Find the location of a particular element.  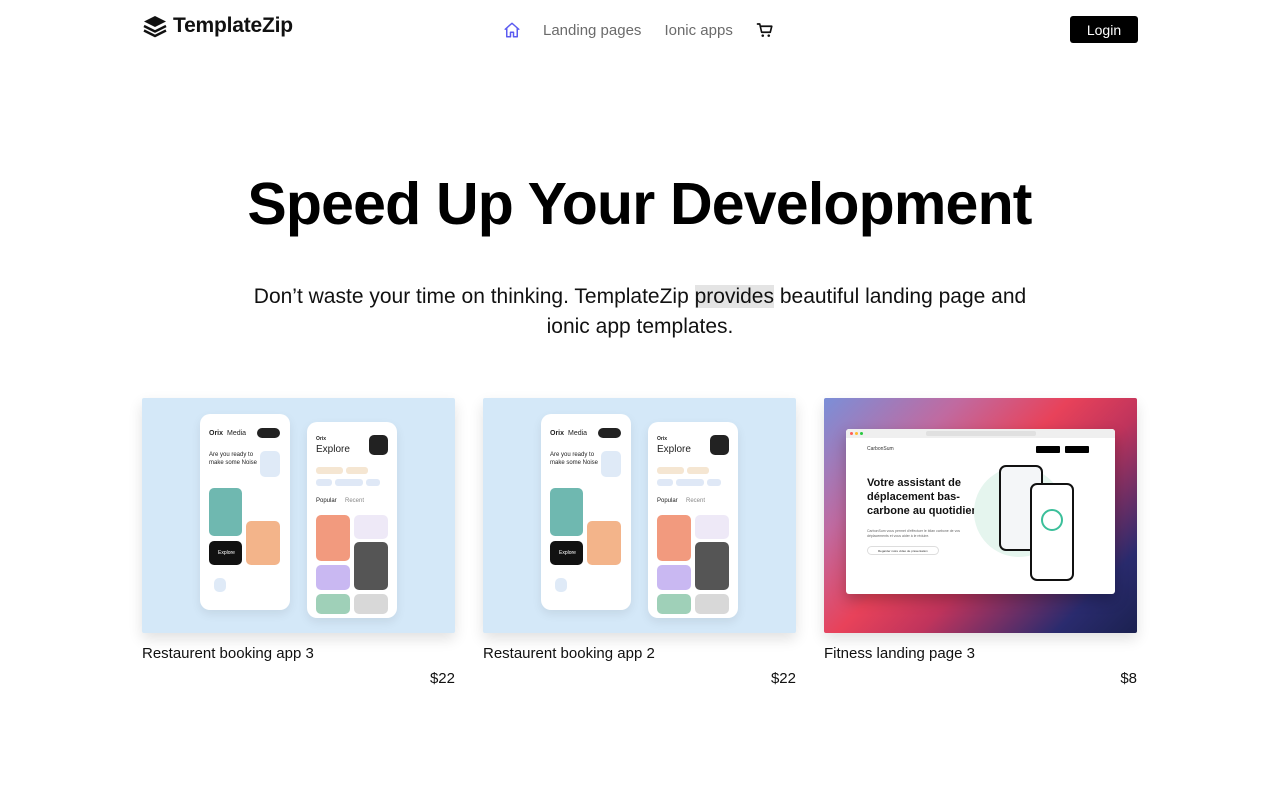

login-button: Login is located at coordinates (1104, 29).